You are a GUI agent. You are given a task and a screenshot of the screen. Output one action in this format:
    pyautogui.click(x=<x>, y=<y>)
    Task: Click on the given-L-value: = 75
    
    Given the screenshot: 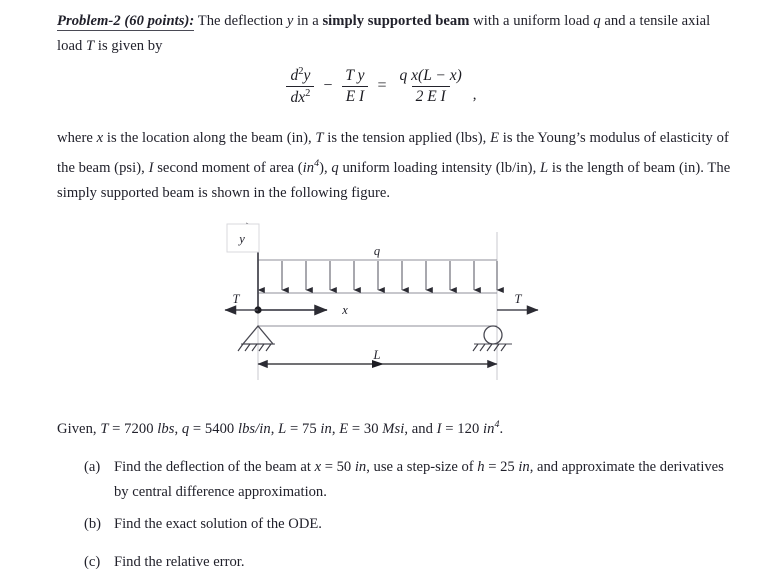 What is the action you would take?
    pyautogui.click(x=303, y=428)
    